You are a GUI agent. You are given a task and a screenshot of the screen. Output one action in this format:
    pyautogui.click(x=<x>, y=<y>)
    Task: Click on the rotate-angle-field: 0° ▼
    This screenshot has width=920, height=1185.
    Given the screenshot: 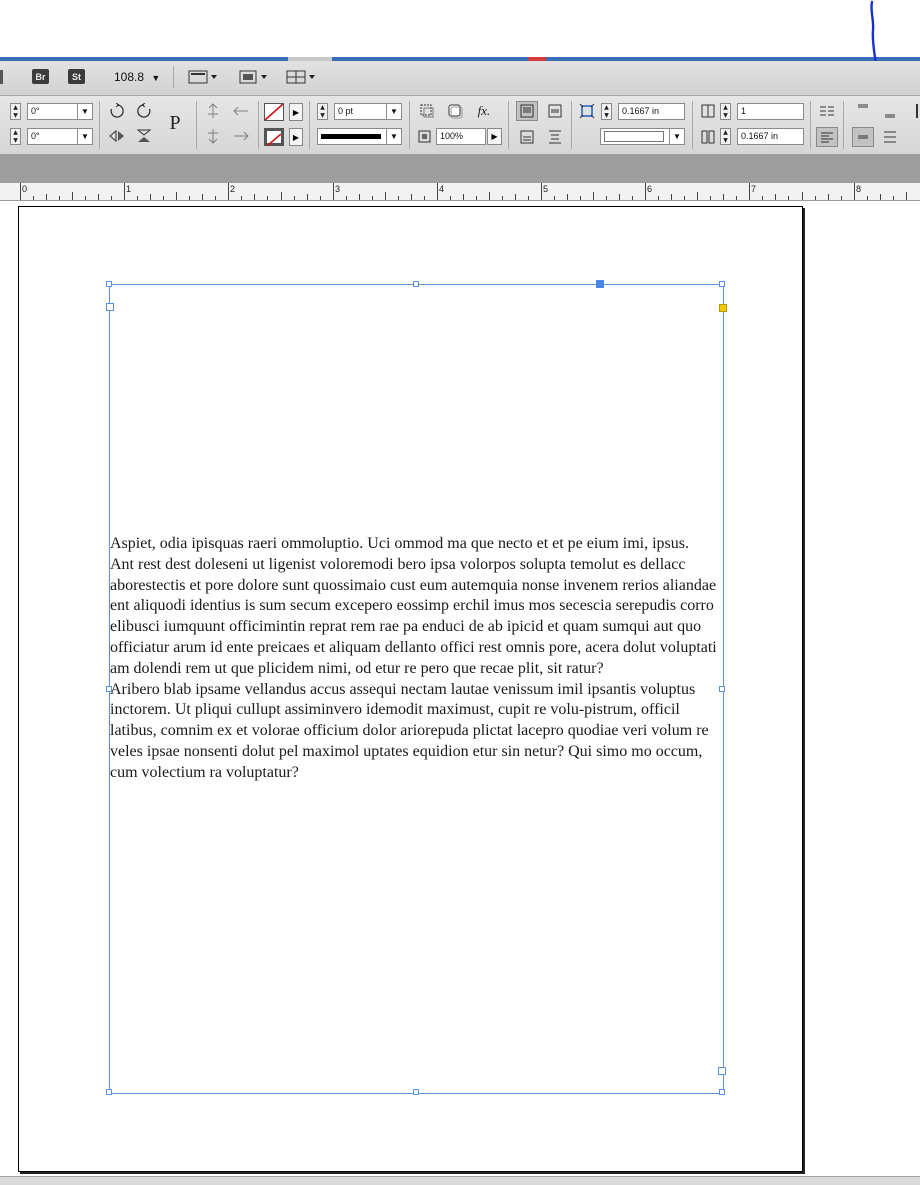 What is the action you would take?
    pyautogui.click(x=60, y=111)
    